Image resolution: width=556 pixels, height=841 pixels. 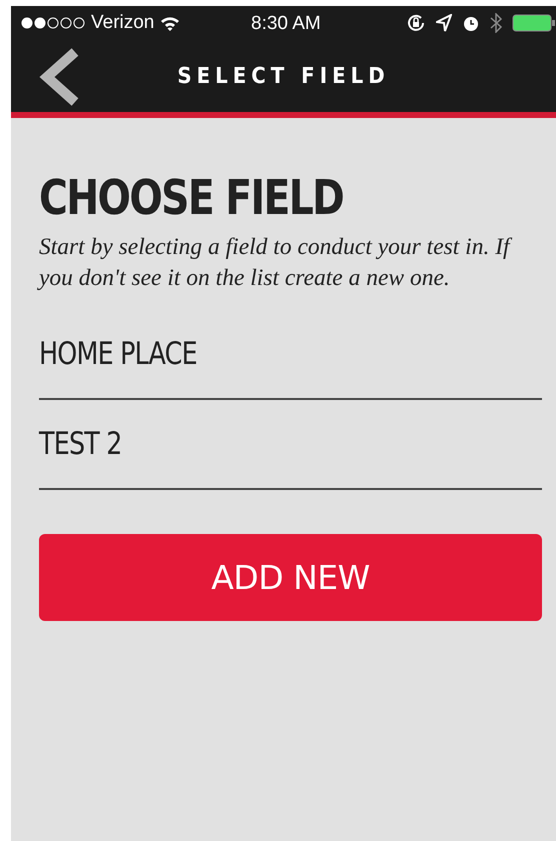 I want to click on location-icon, so click(x=444, y=23).